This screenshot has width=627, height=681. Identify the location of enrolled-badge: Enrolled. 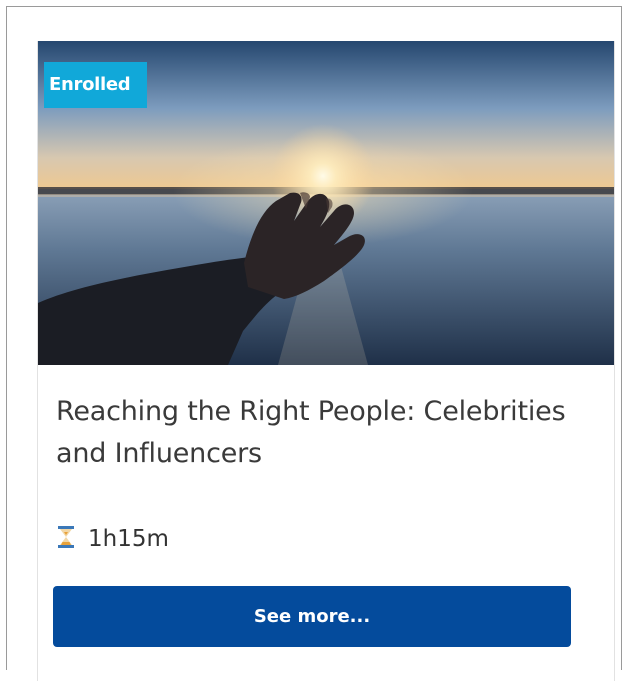
(96, 85).